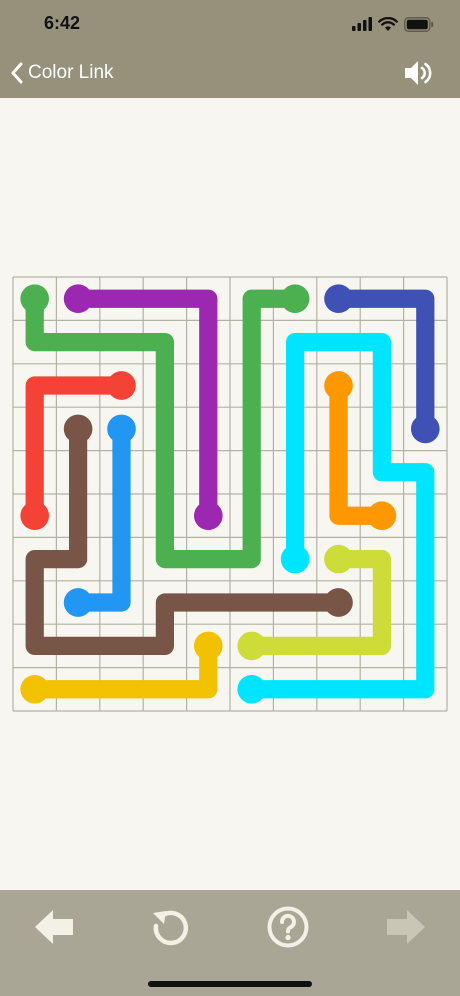 The height and width of the screenshot is (996, 460). I want to click on flow-endpoint-red-end, so click(35, 516).